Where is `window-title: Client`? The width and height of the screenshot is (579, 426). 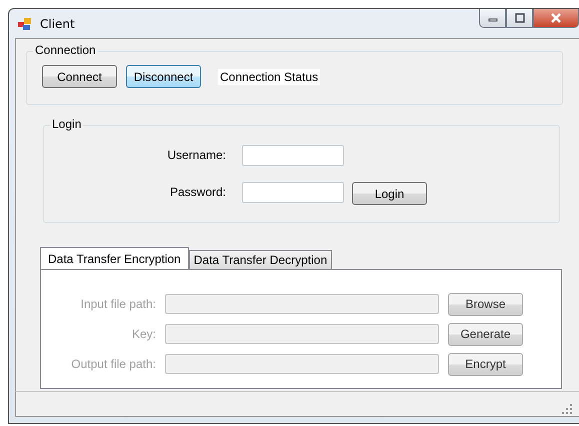
window-title: Client is located at coordinates (57, 23).